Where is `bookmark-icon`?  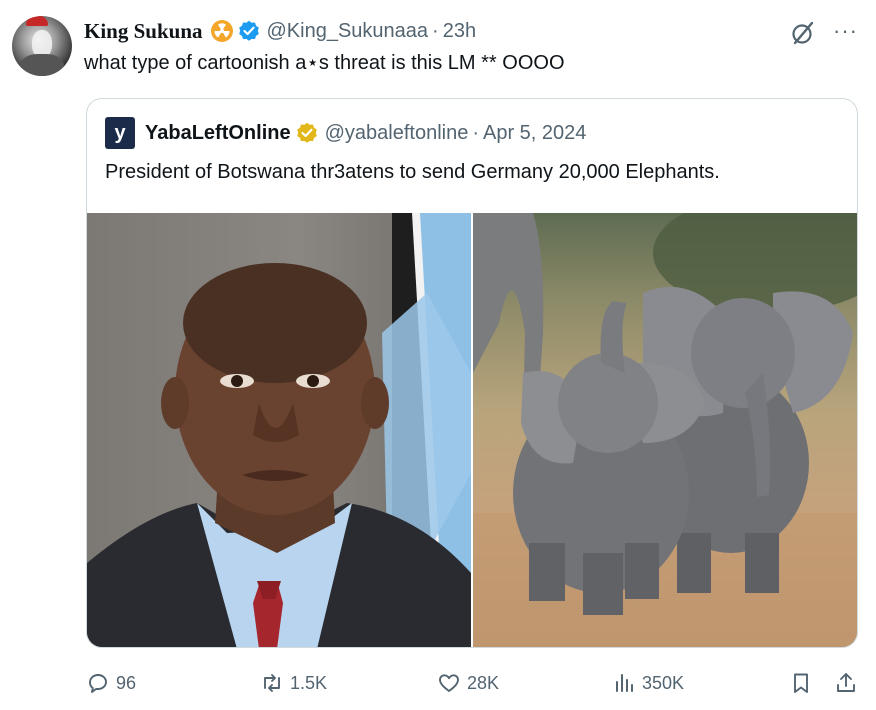 bookmark-icon is located at coordinates (801, 683).